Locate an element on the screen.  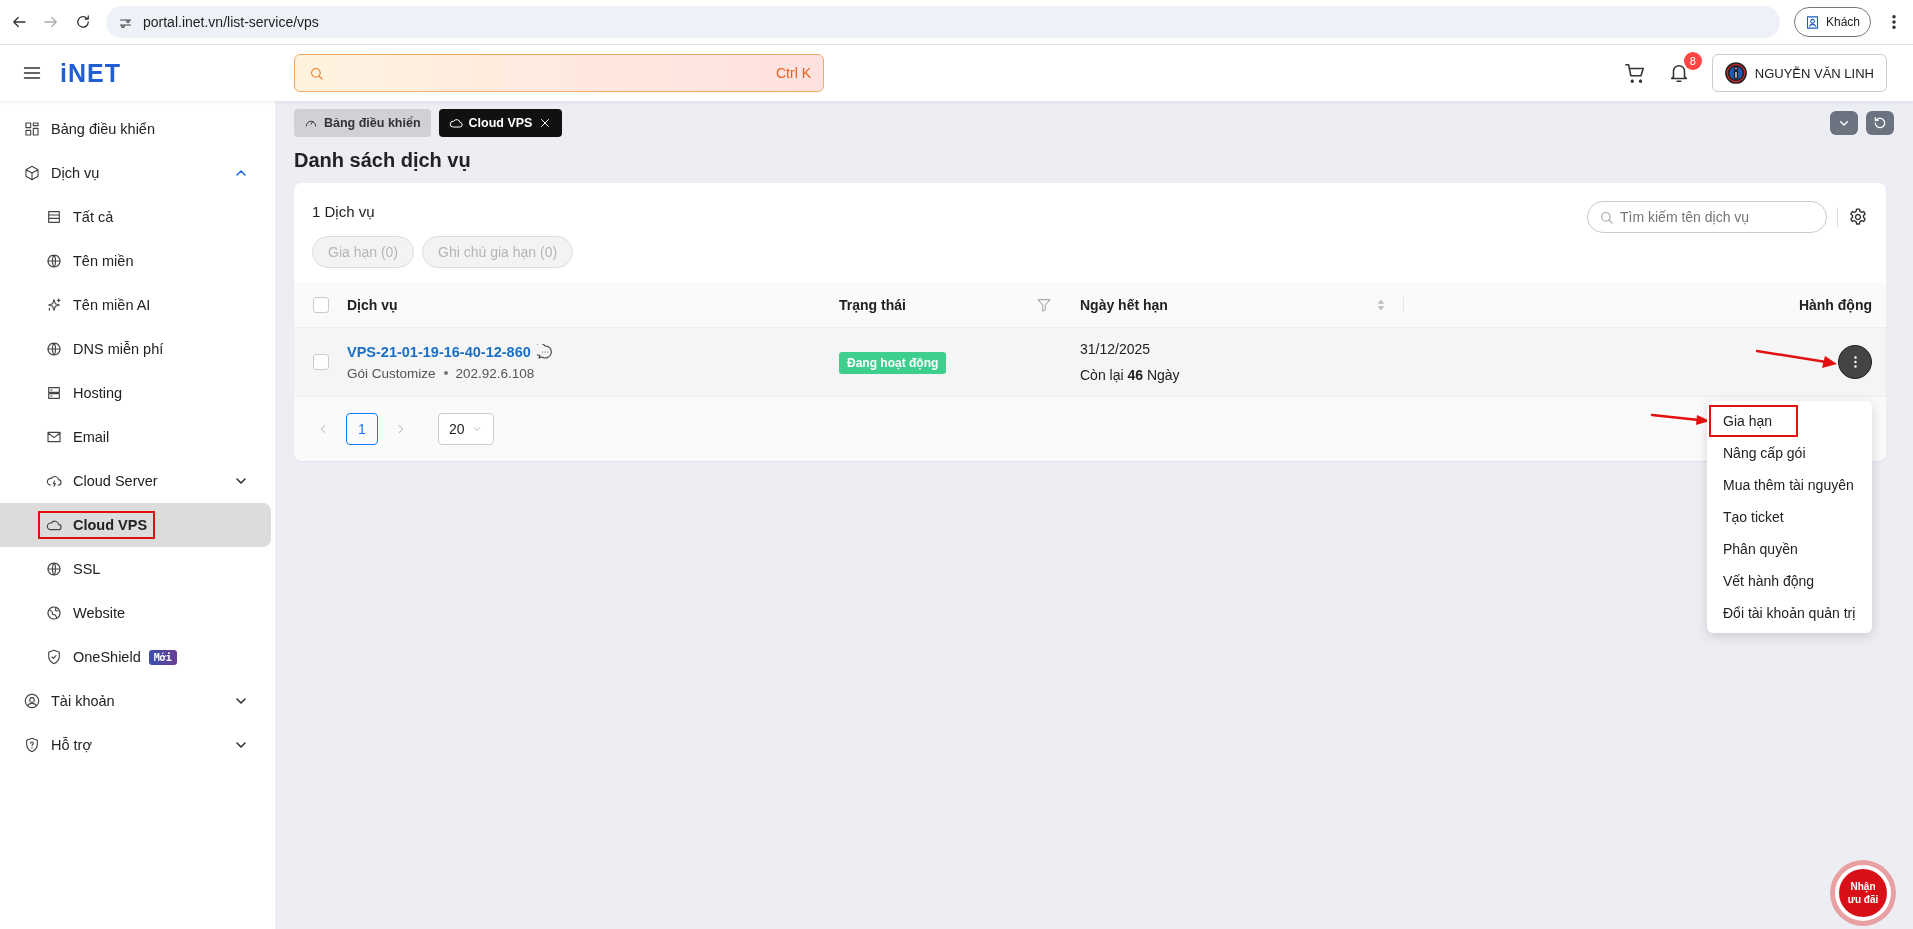
sidebar-item: Hosting is located at coordinates (135, 393).